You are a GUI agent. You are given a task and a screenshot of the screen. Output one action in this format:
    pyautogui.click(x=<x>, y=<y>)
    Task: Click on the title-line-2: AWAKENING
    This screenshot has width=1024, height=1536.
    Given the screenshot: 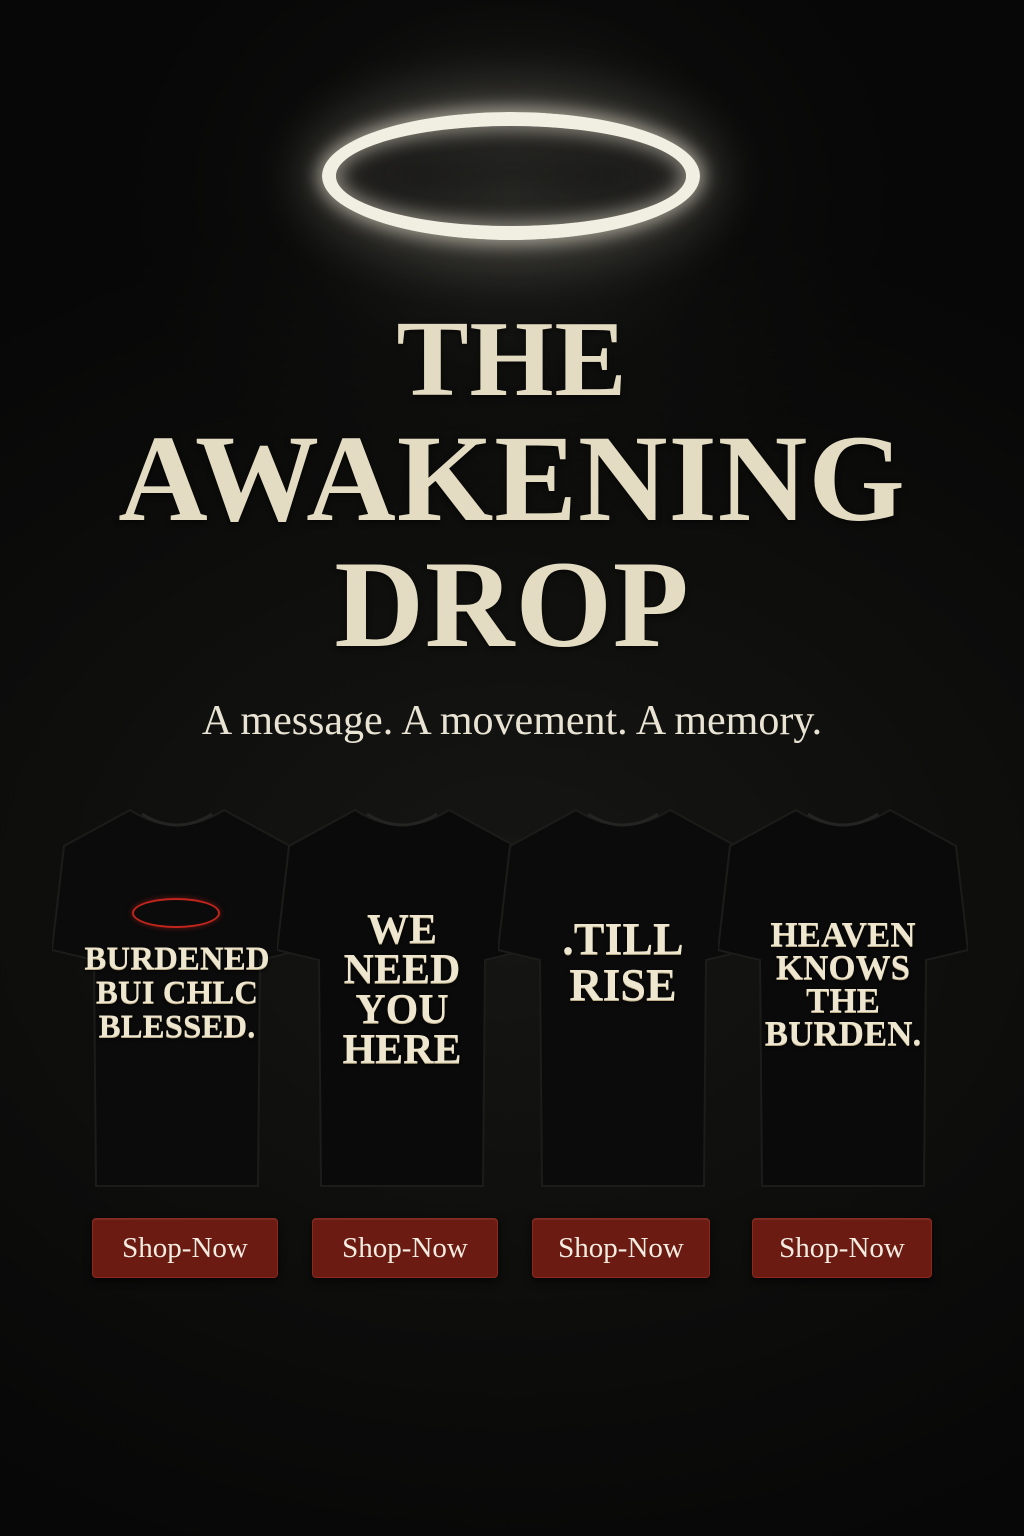 What is the action you would take?
    pyautogui.click(x=512, y=478)
    